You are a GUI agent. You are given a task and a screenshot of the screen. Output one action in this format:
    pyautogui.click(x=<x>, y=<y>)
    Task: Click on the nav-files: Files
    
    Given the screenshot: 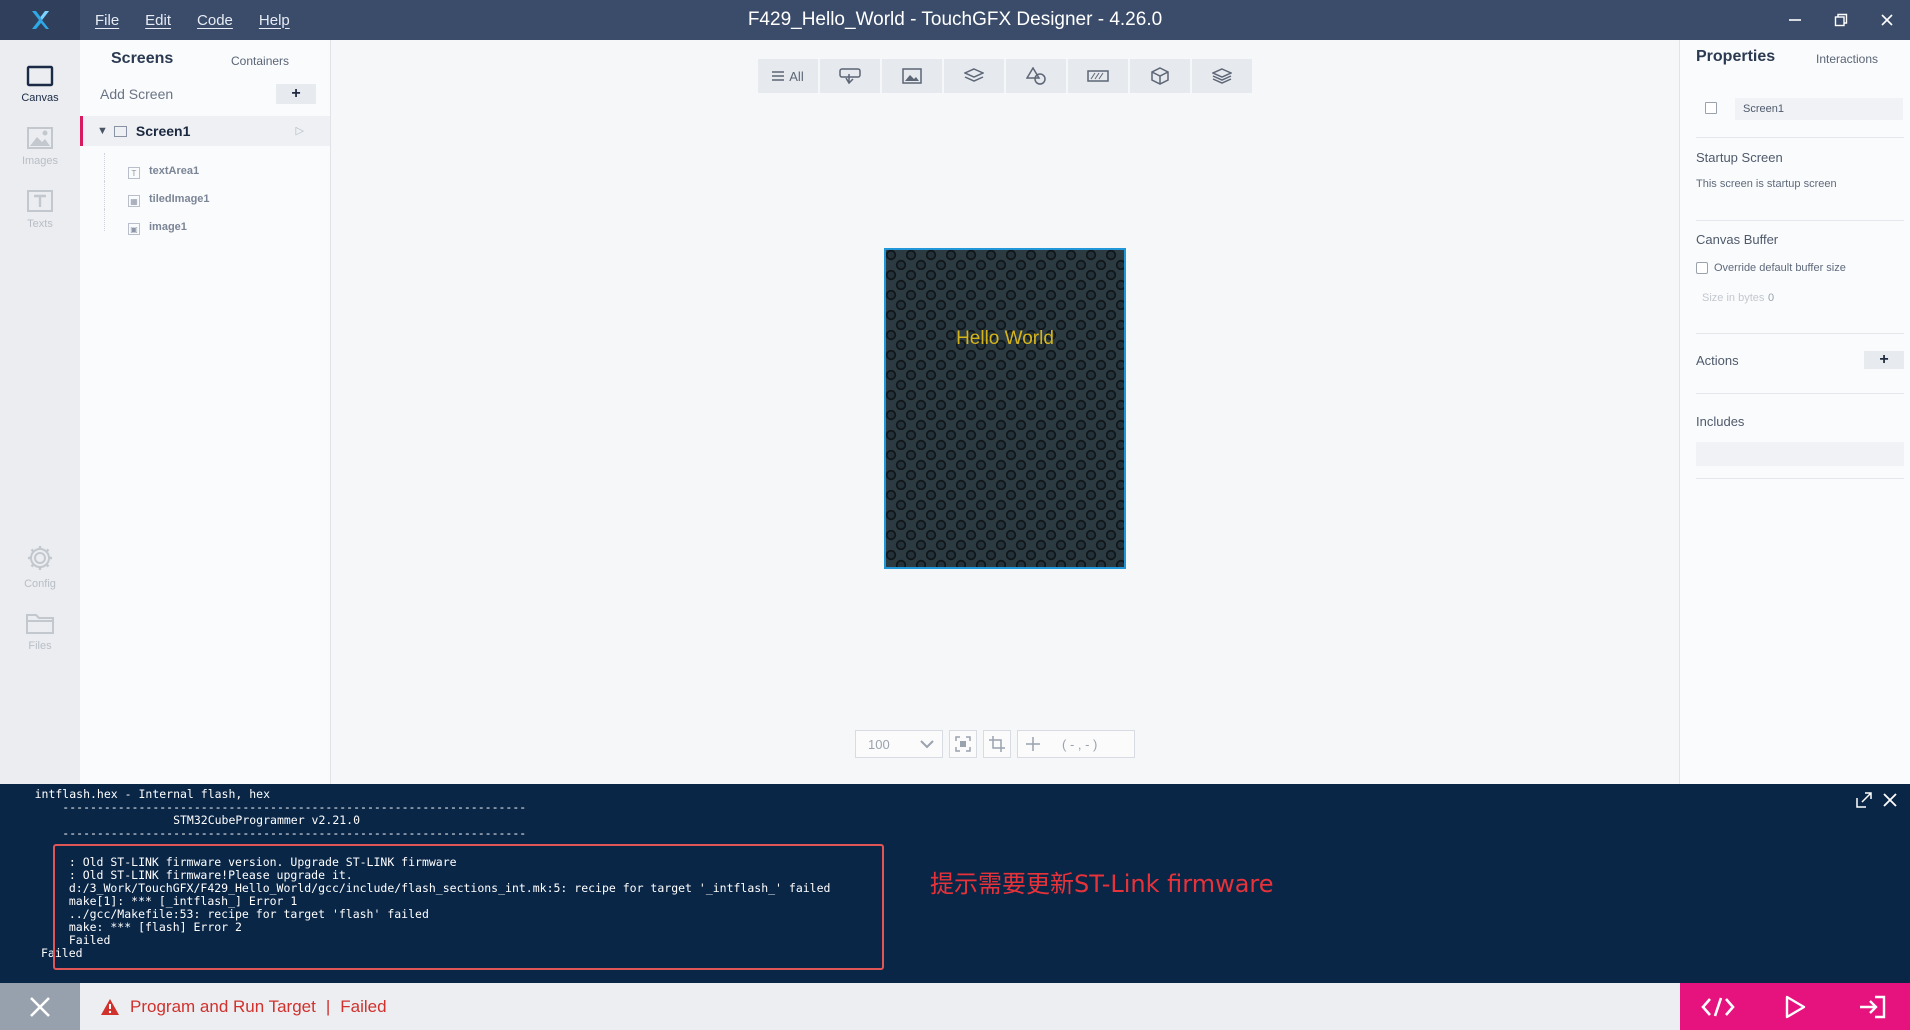 What is the action you would take?
    pyautogui.click(x=40, y=631)
    